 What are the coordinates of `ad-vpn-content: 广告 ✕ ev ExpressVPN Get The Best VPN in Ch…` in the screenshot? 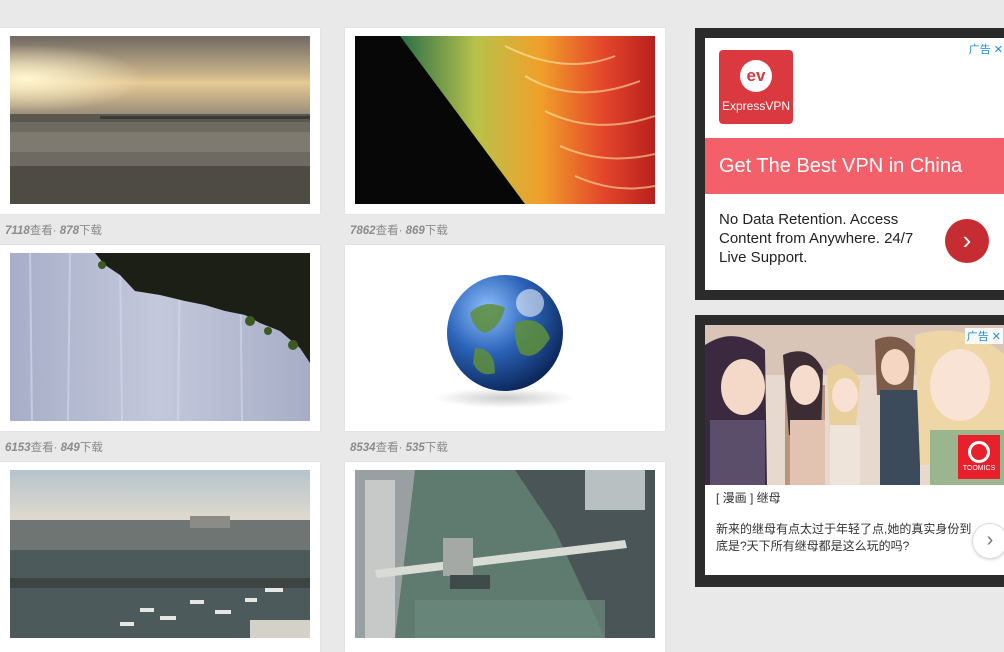 It's located at (854, 164).